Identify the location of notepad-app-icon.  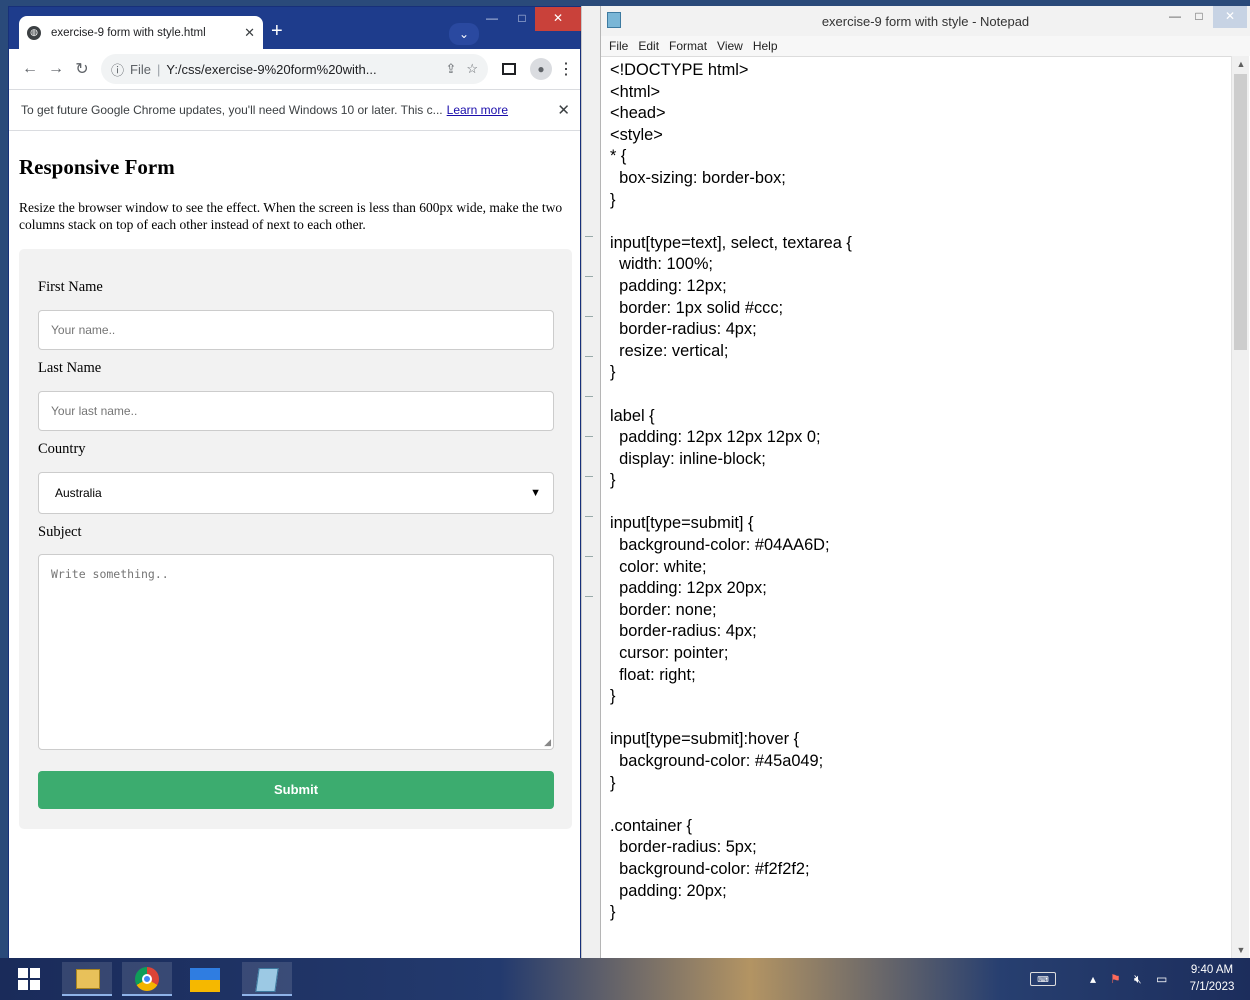
(614, 20).